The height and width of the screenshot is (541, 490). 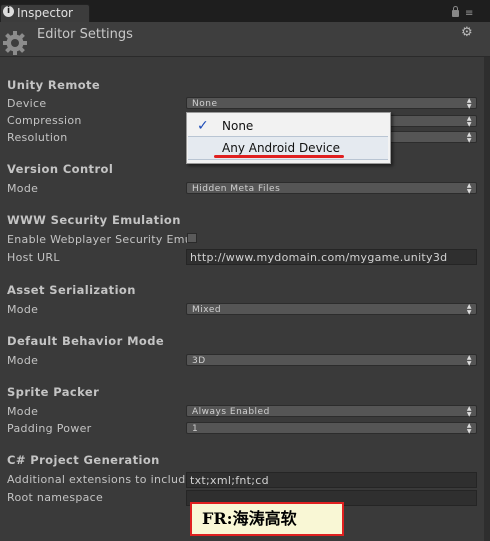 What do you see at coordinates (267, 519) in the screenshot?
I see `watermark-label: FR:海涛高软` at bounding box center [267, 519].